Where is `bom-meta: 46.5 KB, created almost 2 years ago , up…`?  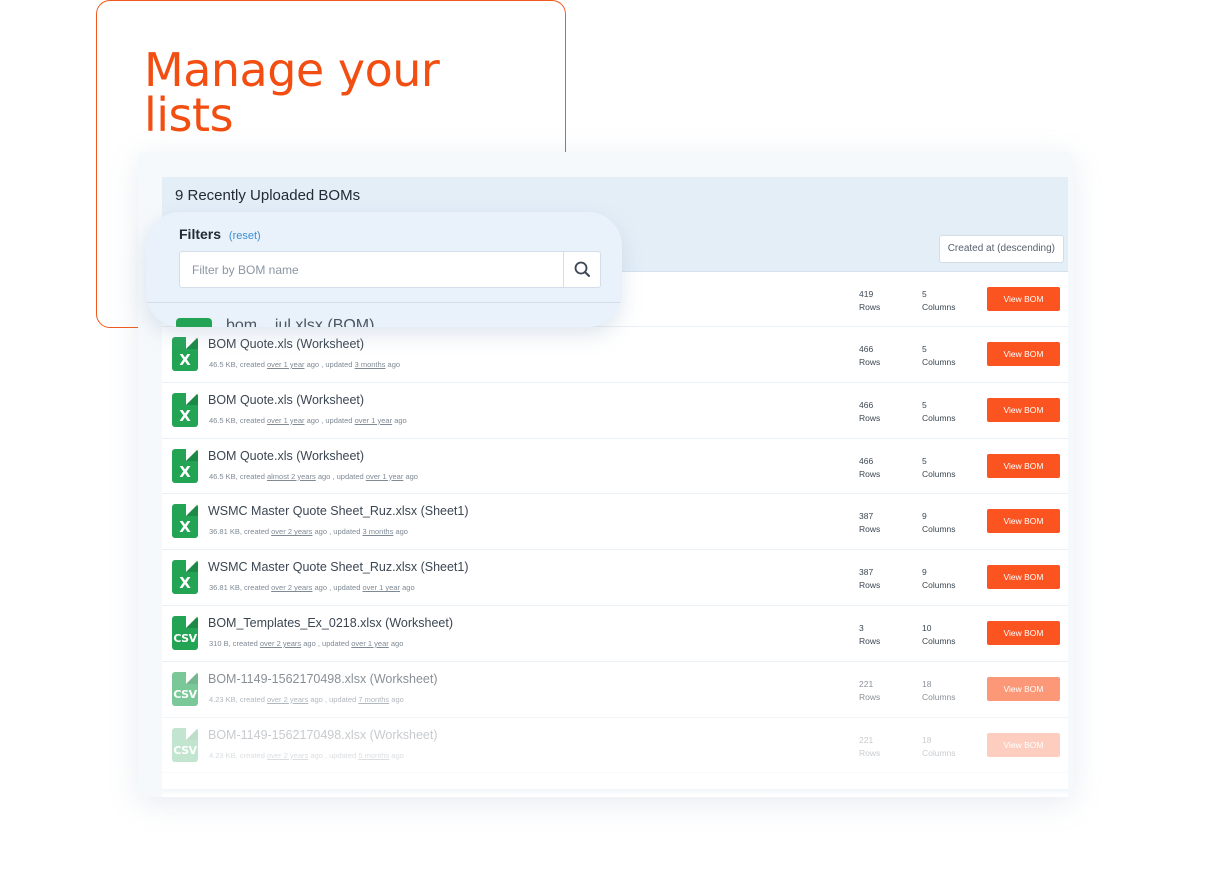 bom-meta: 46.5 KB, created almost 2 years ago , up… is located at coordinates (313, 476).